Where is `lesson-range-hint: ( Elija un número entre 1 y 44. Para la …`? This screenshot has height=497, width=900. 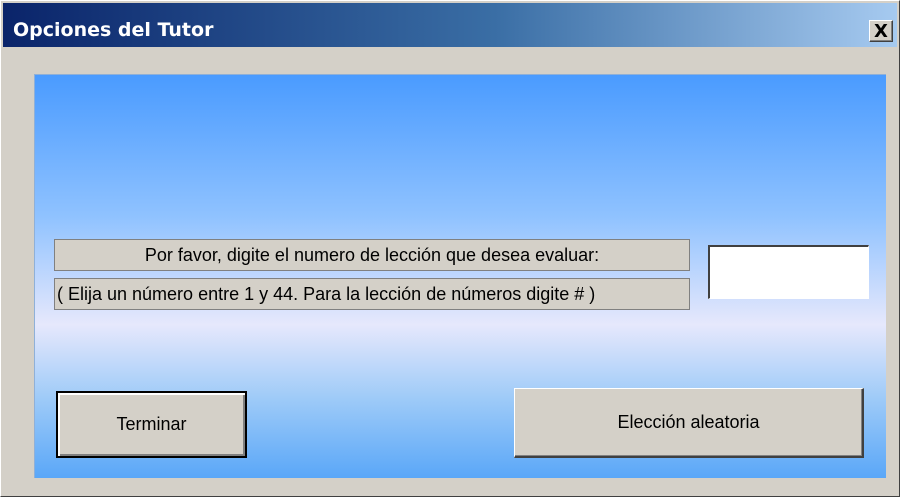 lesson-range-hint: ( Elija un número entre 1 y 44. Para la … is located at coordinates (372, 294).